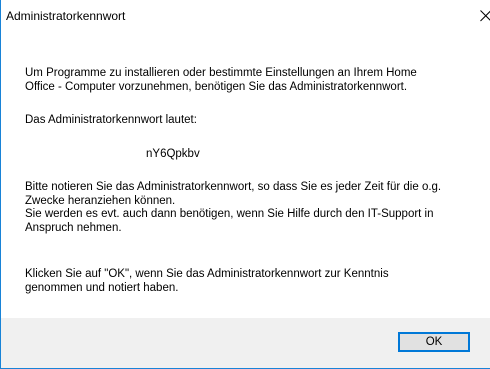 This screenshot has height=369, width=490. Describe the element at coordinates (434, 342) in the screenshot. I see `ok-button: OK` at that location.